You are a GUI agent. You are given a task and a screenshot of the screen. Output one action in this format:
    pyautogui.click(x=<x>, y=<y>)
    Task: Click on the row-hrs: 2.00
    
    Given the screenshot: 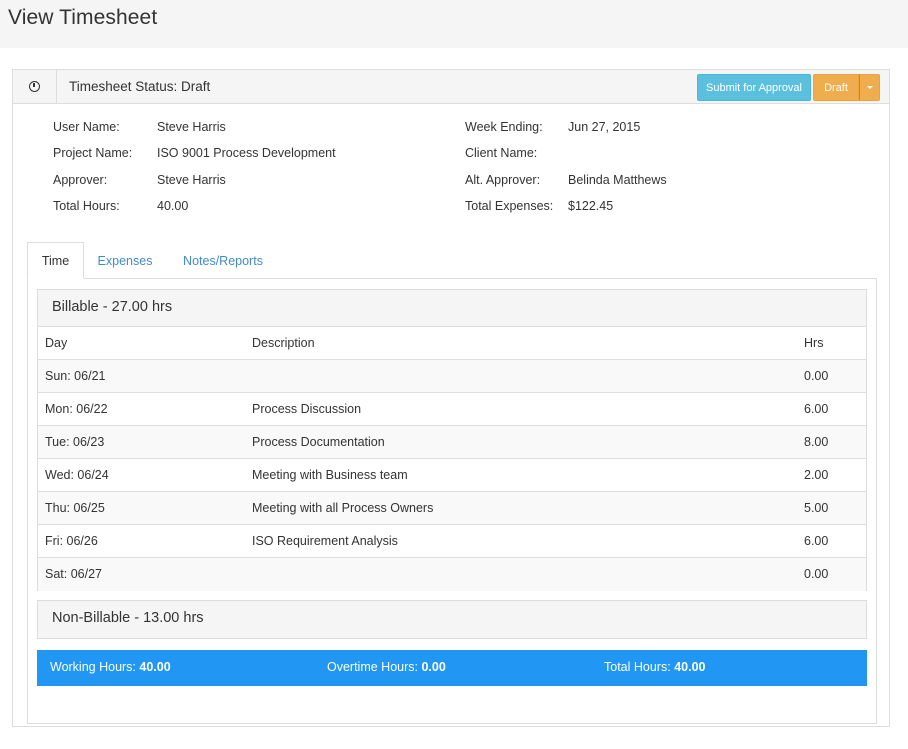 What is the action you would take?
    pyautogui.click(x=816, y=475)
    